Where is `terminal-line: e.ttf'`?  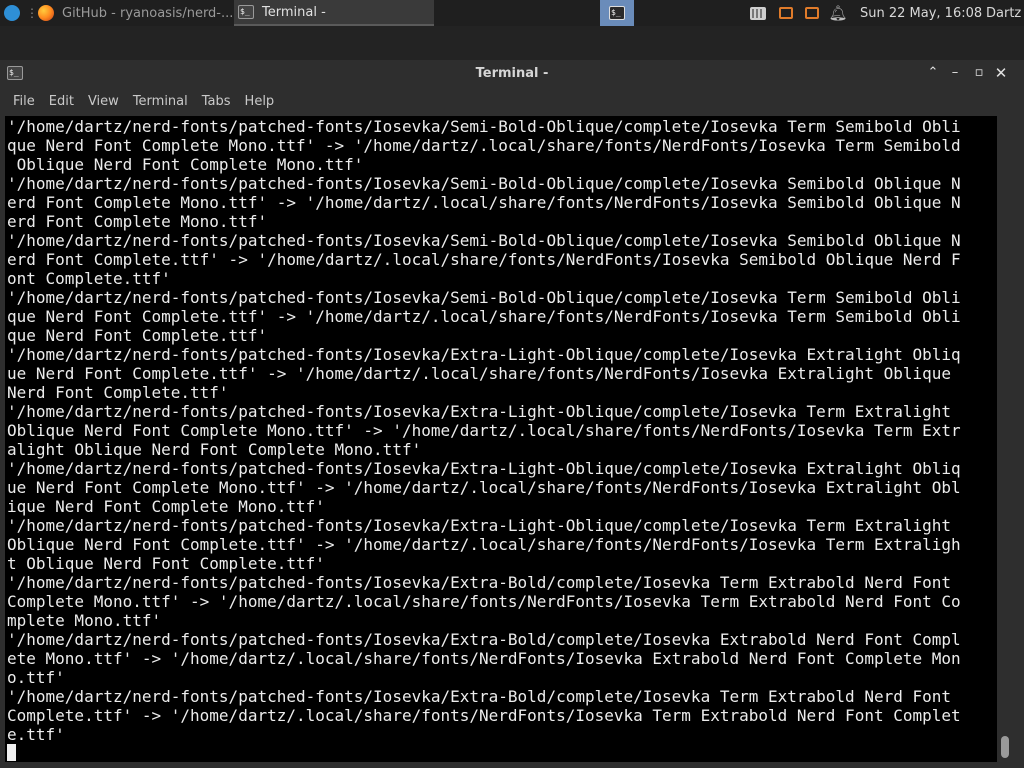 terminal-line: e.ttf' is located at coordinates (36, 734).